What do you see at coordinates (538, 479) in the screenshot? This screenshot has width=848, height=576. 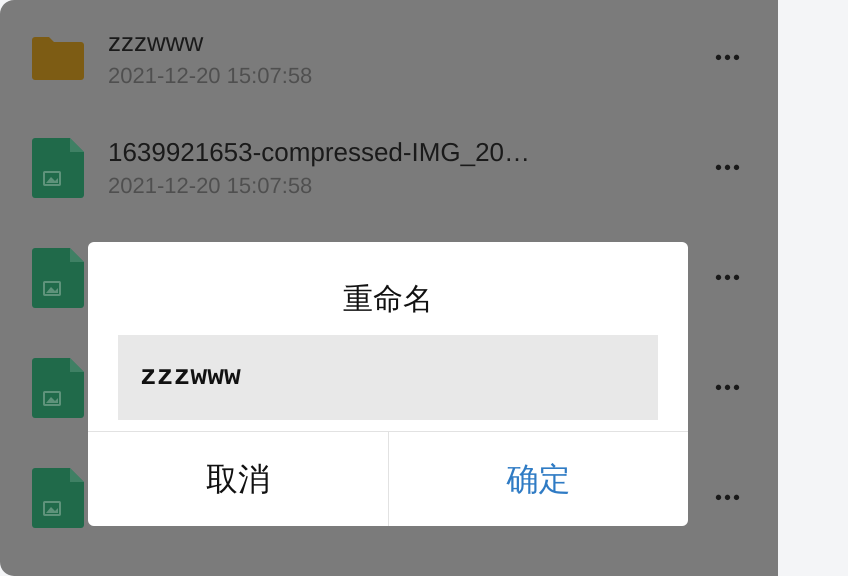 I see `confirm-button: 确定` at bounding box center [538, 479].